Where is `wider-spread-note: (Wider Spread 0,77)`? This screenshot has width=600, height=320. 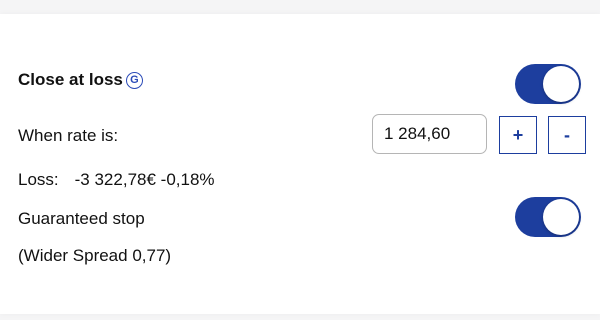 wider-spread-note: (Wider Spread 0,77) is located at coordinates (95, 255).